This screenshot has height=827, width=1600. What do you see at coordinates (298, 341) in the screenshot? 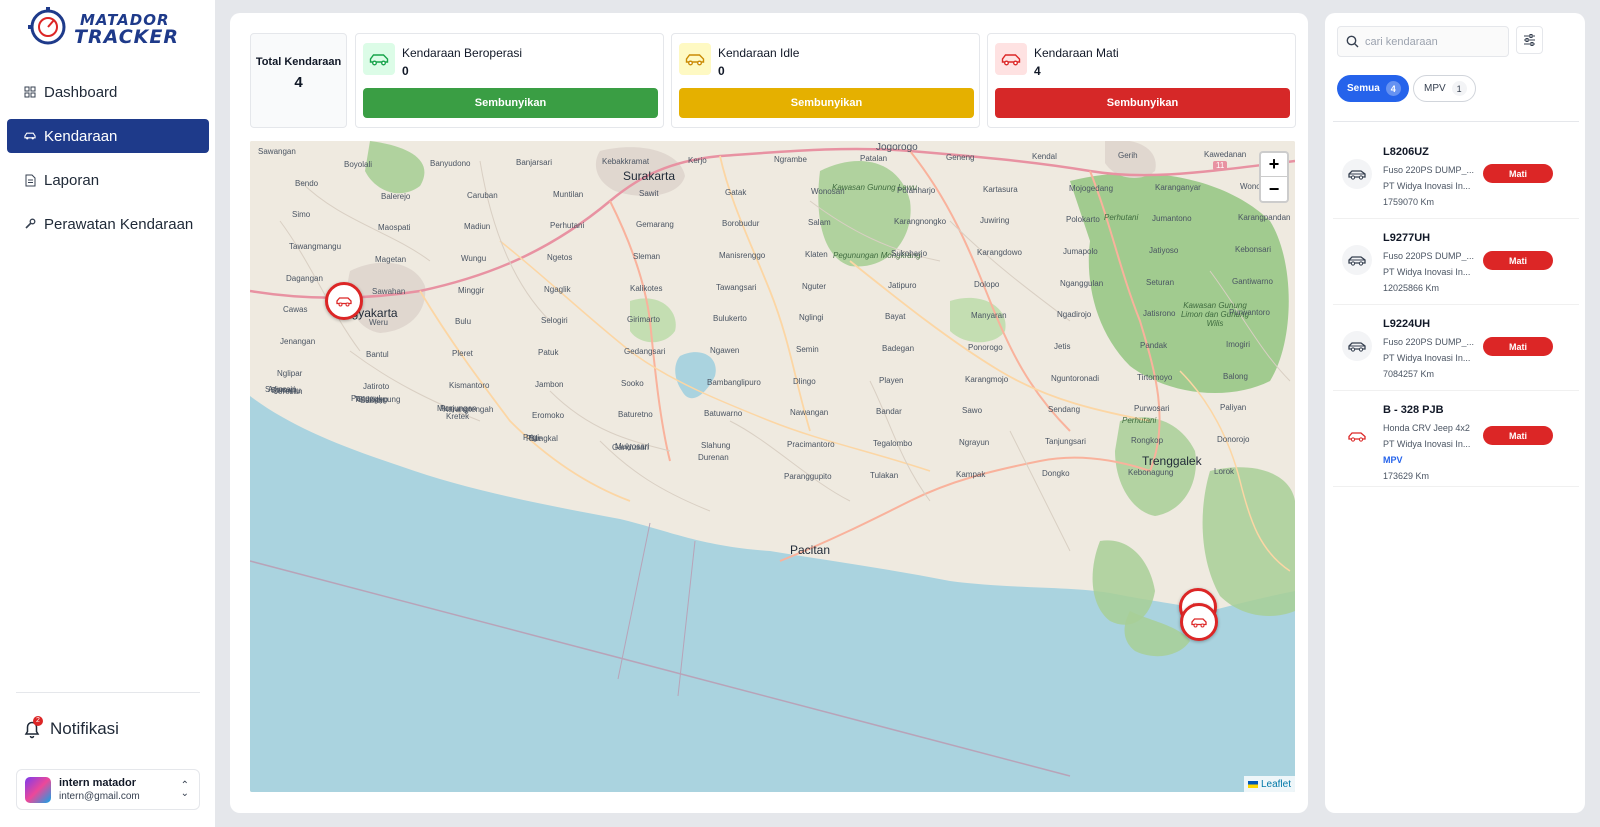
I see `map-place-label: Jenangan` at bounding box center [298, 341].